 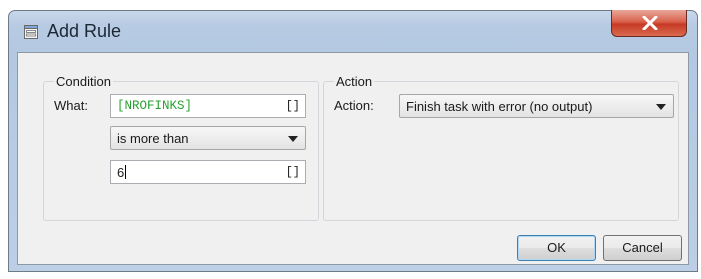 I want to click on compare-value-field: 6 [], so click(x=208, y=172).